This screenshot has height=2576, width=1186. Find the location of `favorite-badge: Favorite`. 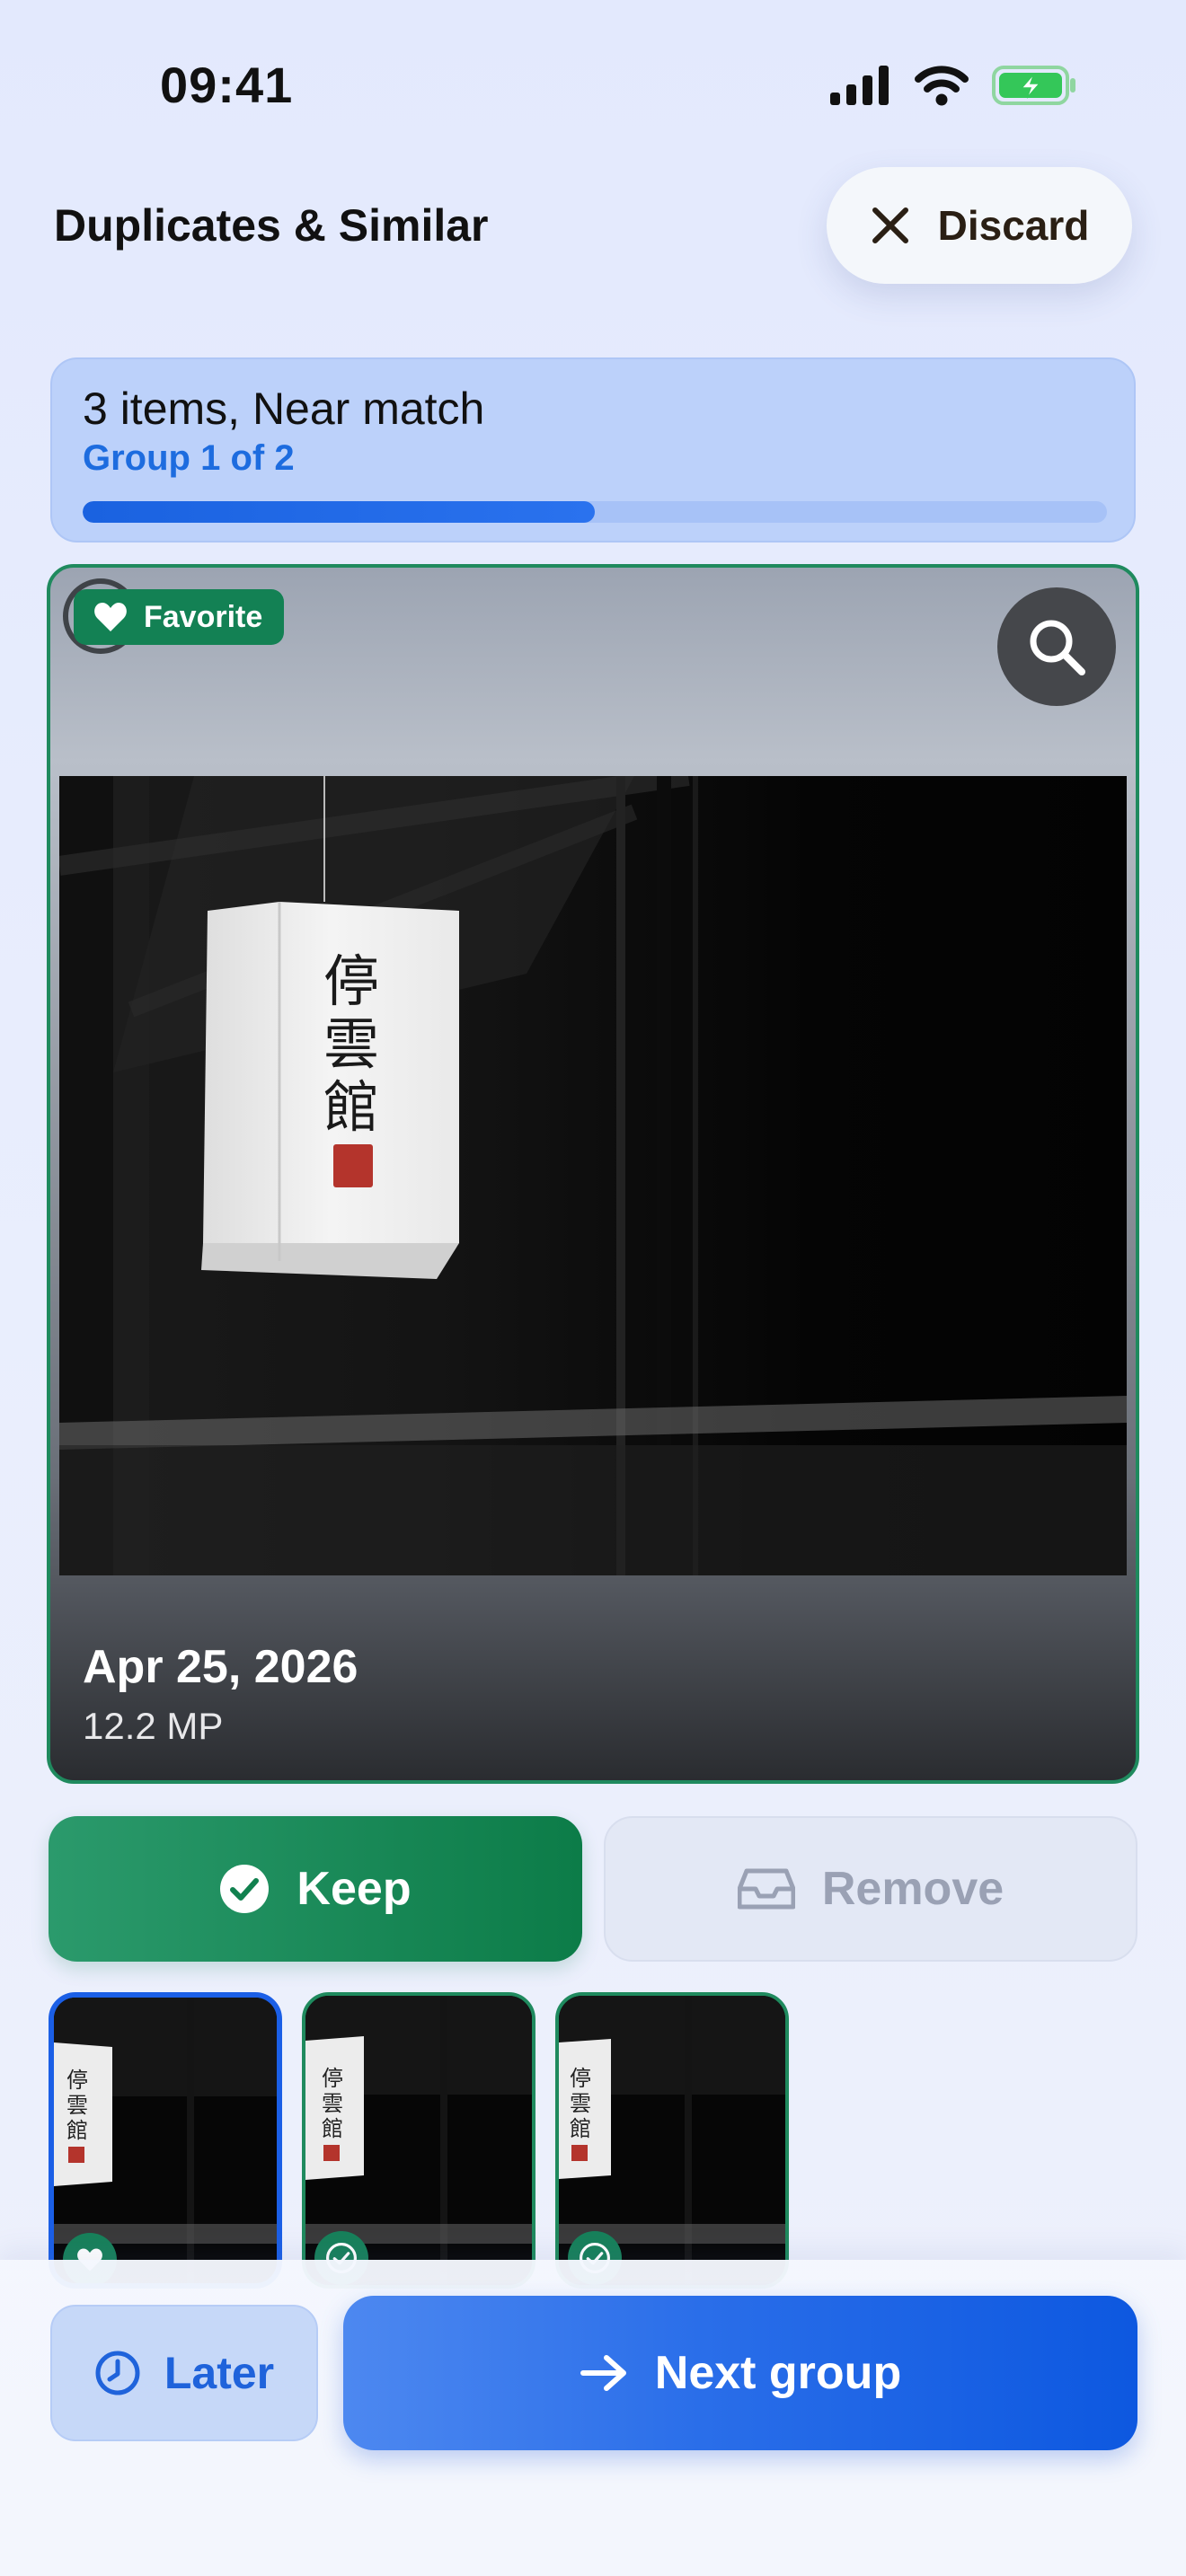

favorite-badge: Favorite is located at coordinates (179, 617).